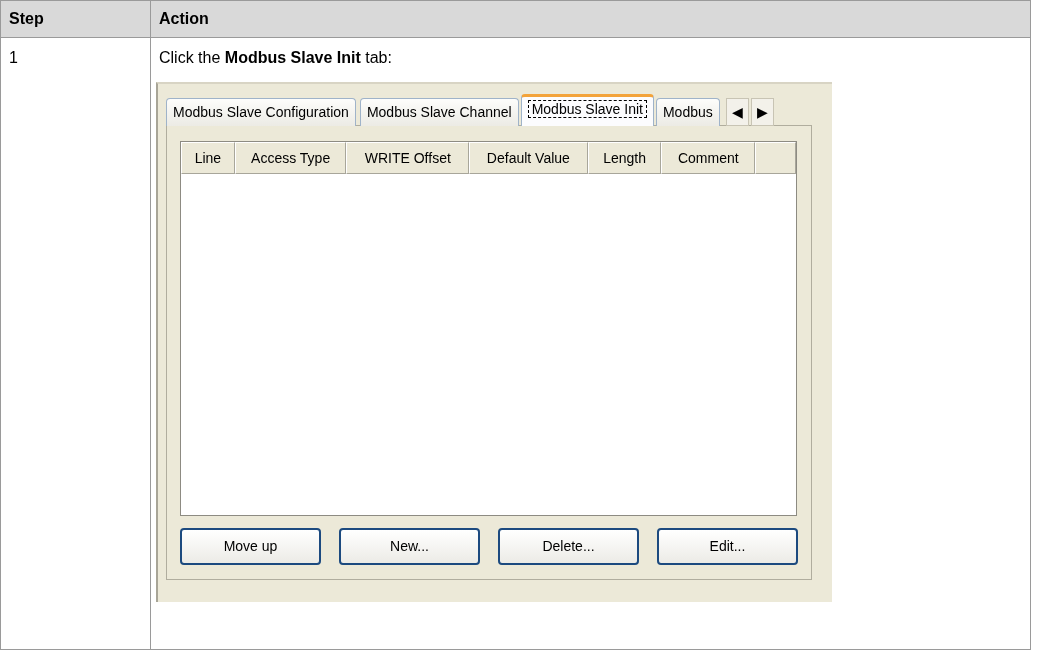  I want to click on column-header: Length, so click(624, 158).